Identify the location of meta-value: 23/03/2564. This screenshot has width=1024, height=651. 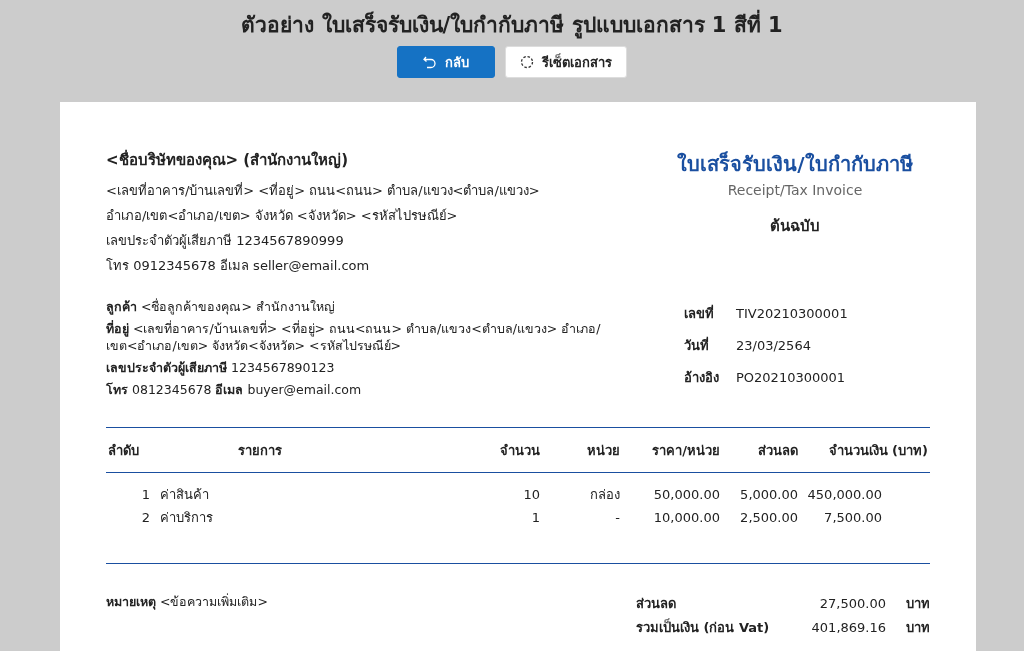
(773, 346).